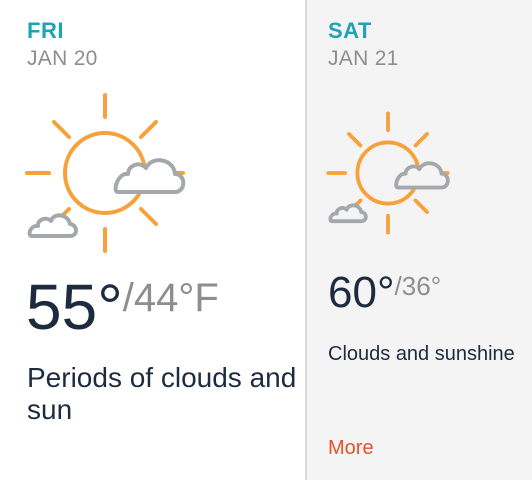 The width and height of the screenshot is (532, 480). Describe the element at coordinates (62, 58) in the screenshot. I see `day-date: JAN 20` at that location.